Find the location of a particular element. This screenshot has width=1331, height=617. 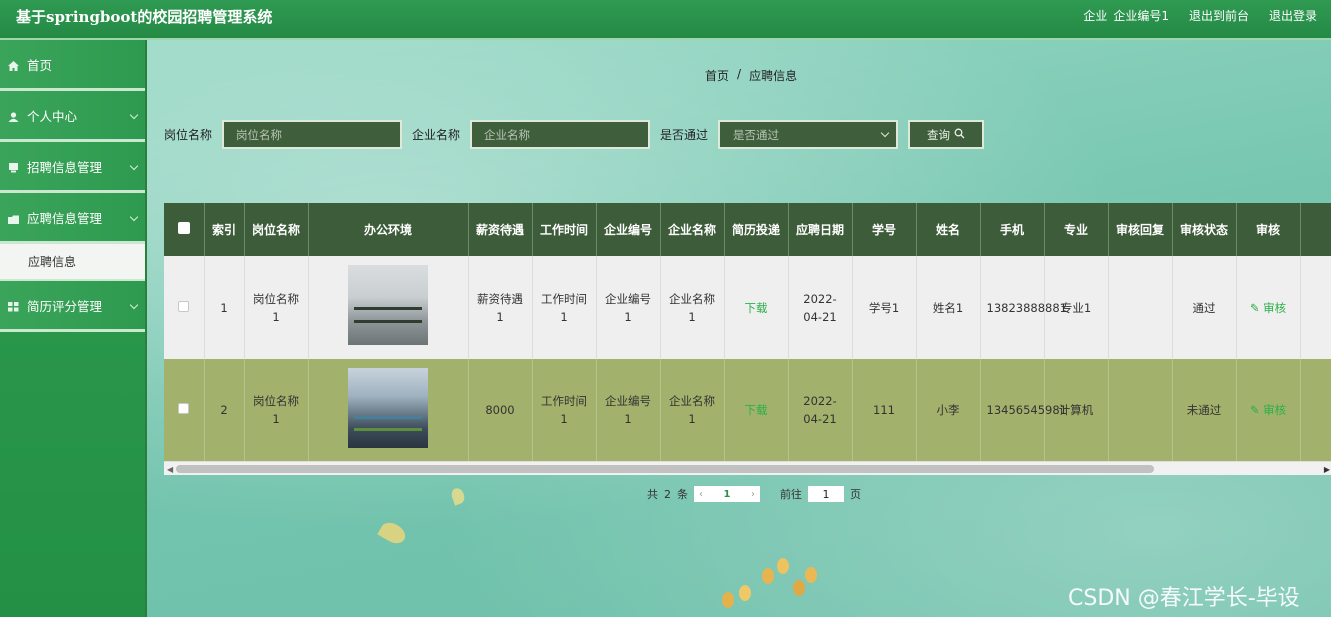

cell-status: 未通过 is located at coordinates (1204, 410).